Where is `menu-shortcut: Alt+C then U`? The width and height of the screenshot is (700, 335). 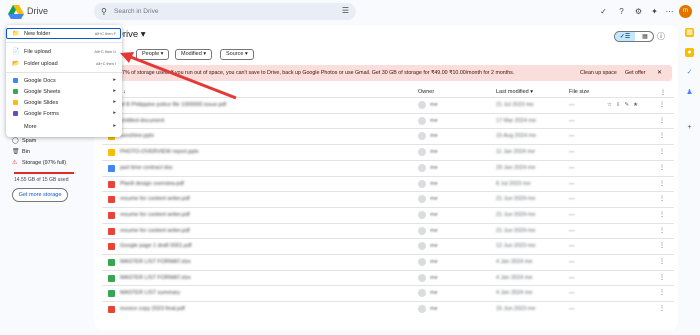
menu-shortcut: Alt+C then U is located at coordinates (105, 51).